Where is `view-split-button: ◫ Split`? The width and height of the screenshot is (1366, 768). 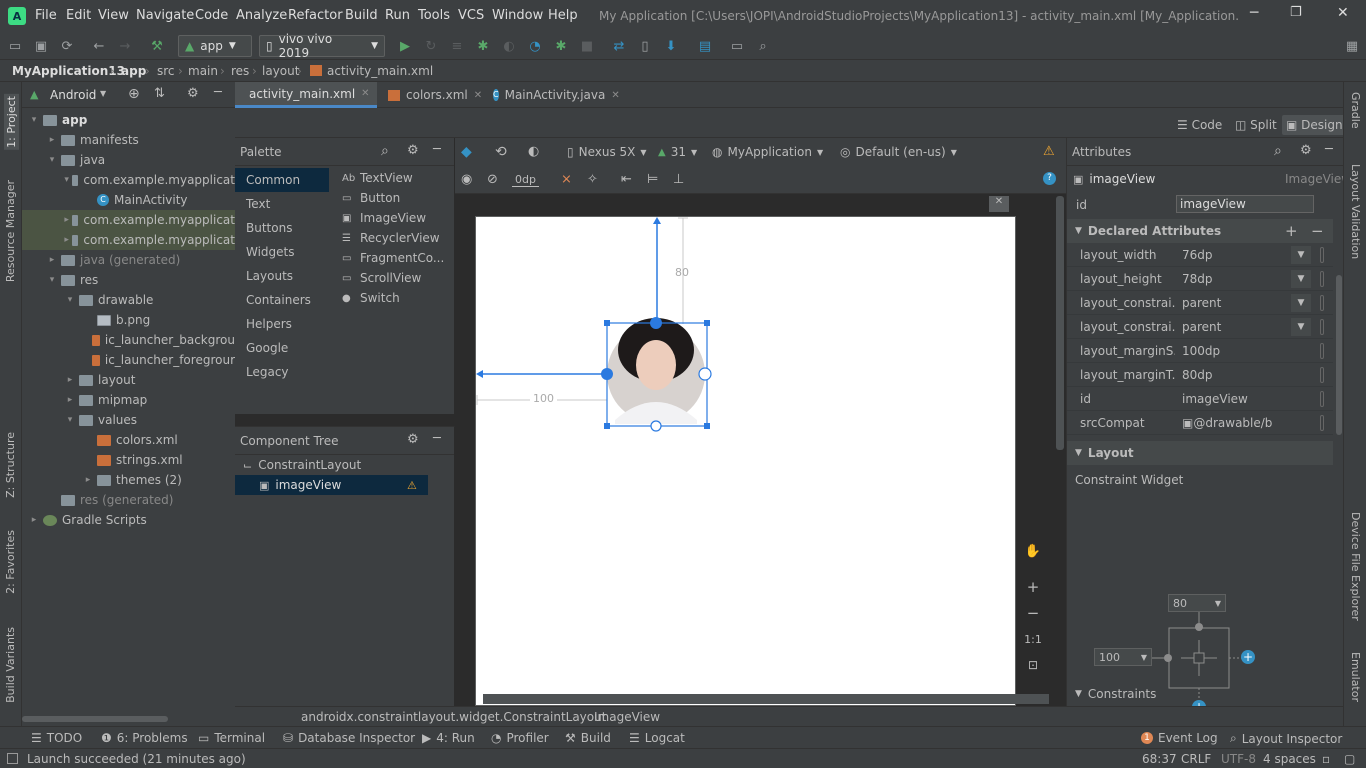 view-split-button: ◫ Split is located at coordinates (1256, 125).